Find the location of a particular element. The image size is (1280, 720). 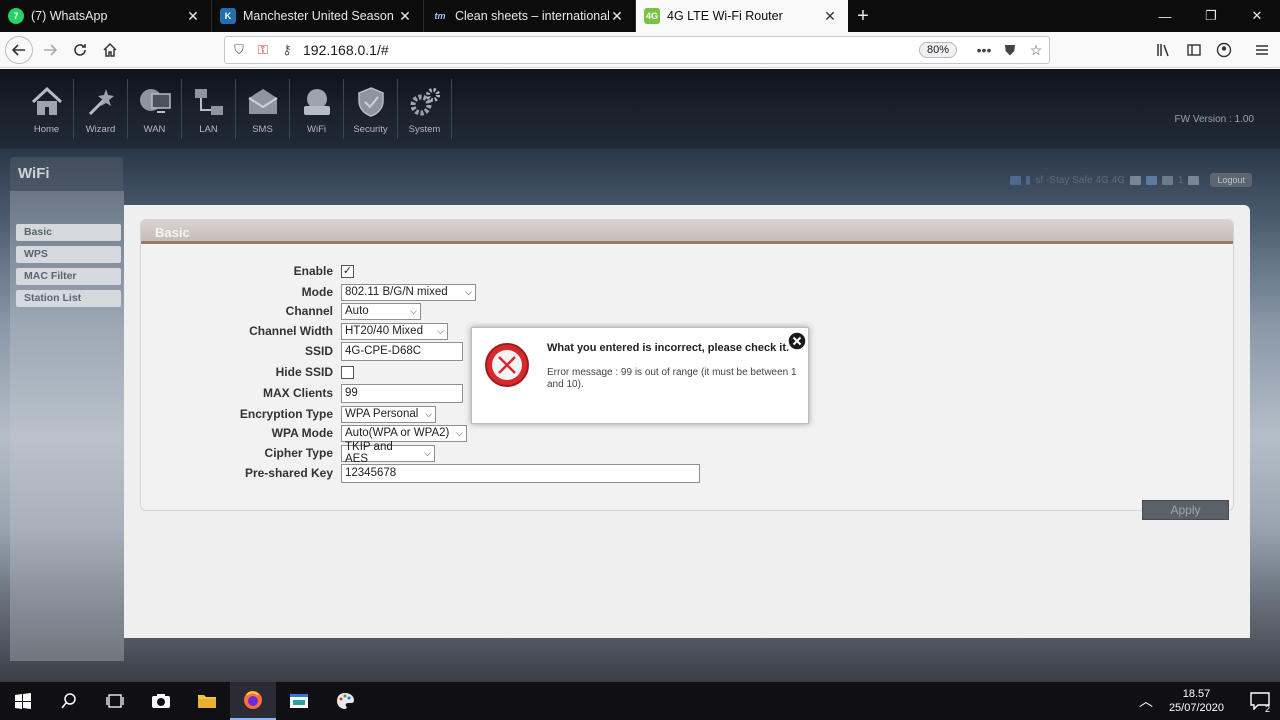

zoom-indicator: 80% is located at coordinates (937, 50).